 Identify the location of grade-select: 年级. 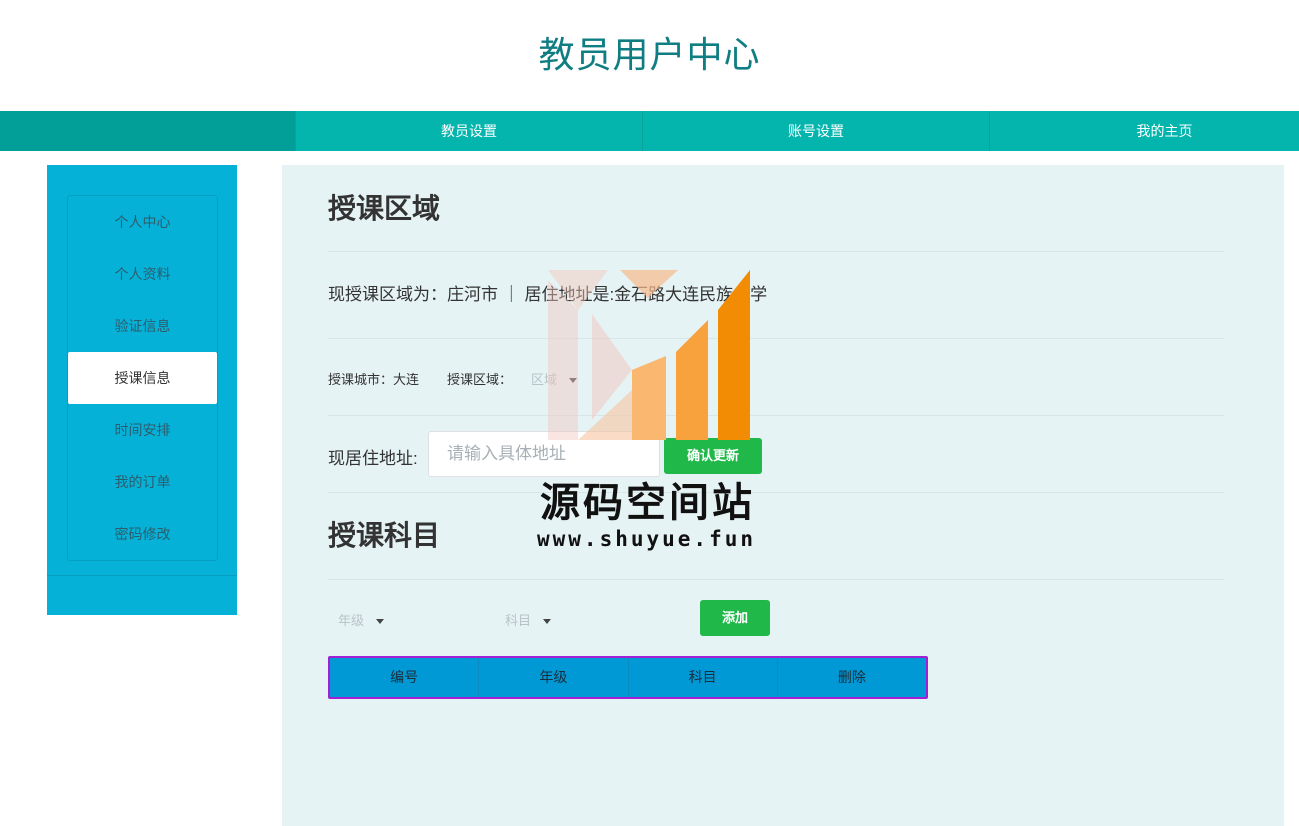
(361, 619).